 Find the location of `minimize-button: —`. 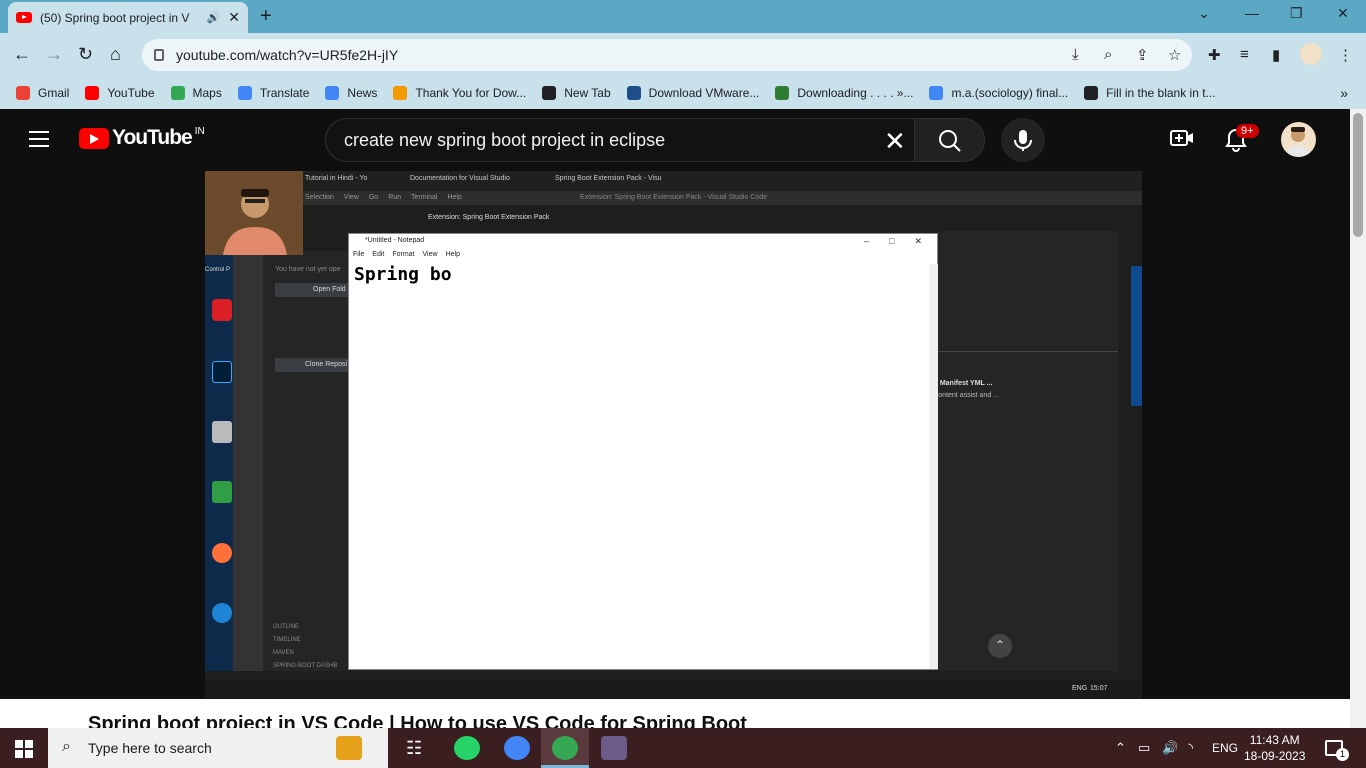

minimize-button: — is located at coordinates (1252, 13).